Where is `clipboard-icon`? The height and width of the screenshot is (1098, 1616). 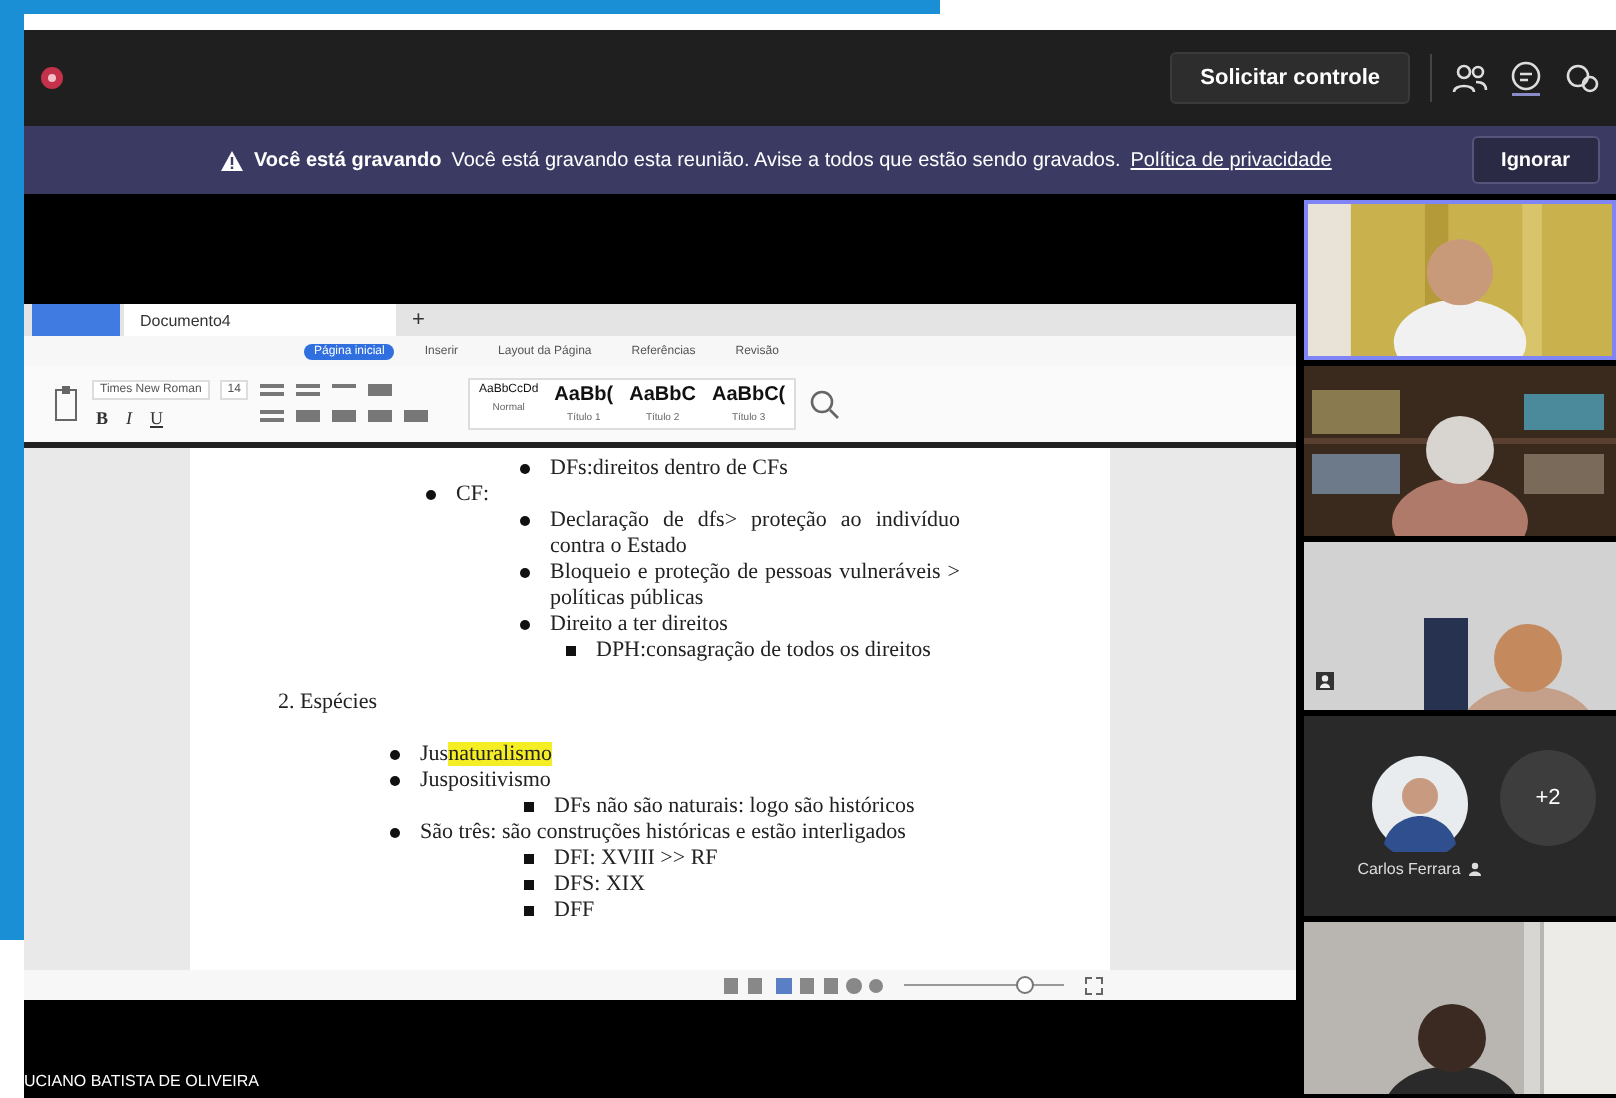 clipboard-icon is located at coordinates (66, 404).